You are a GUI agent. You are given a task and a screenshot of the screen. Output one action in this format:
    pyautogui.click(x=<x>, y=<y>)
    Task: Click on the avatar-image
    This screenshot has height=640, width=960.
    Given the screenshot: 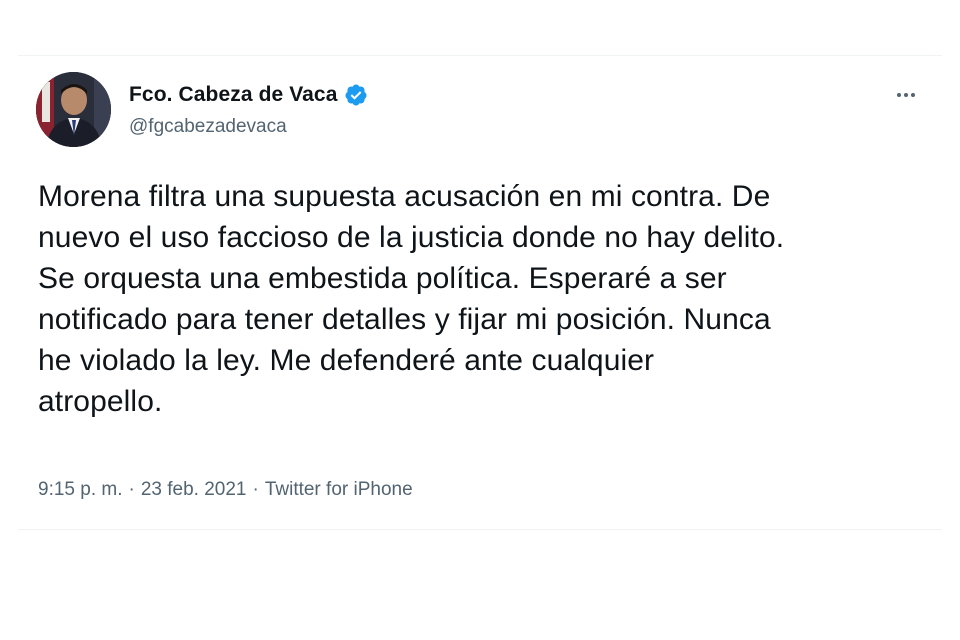 What is the action you would take?
    pyautogui.click(x=73, y=109)
    